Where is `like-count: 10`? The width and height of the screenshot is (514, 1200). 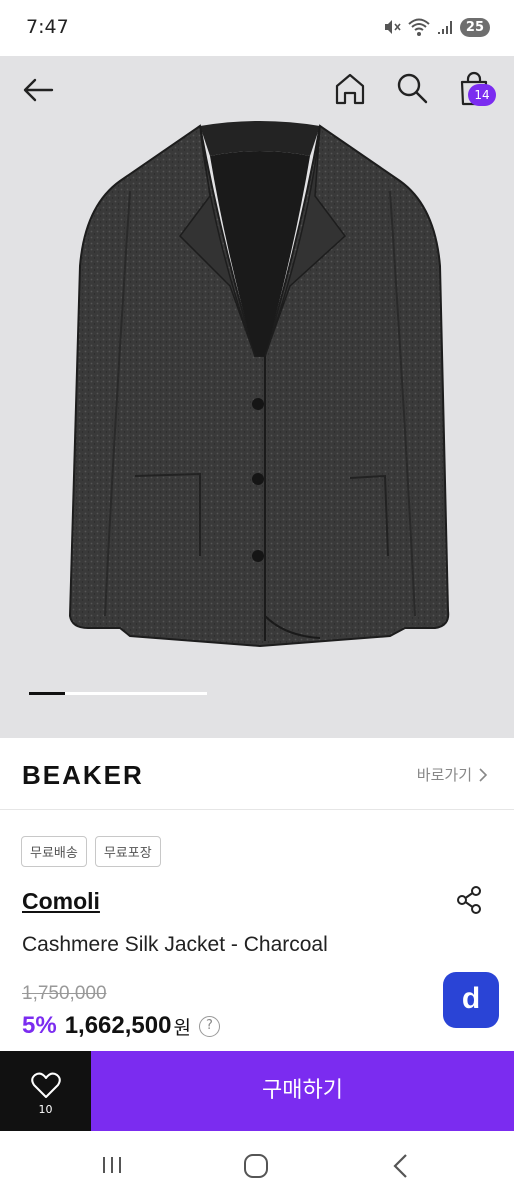
like-count: 10 is located at coordinates (45, 1109).